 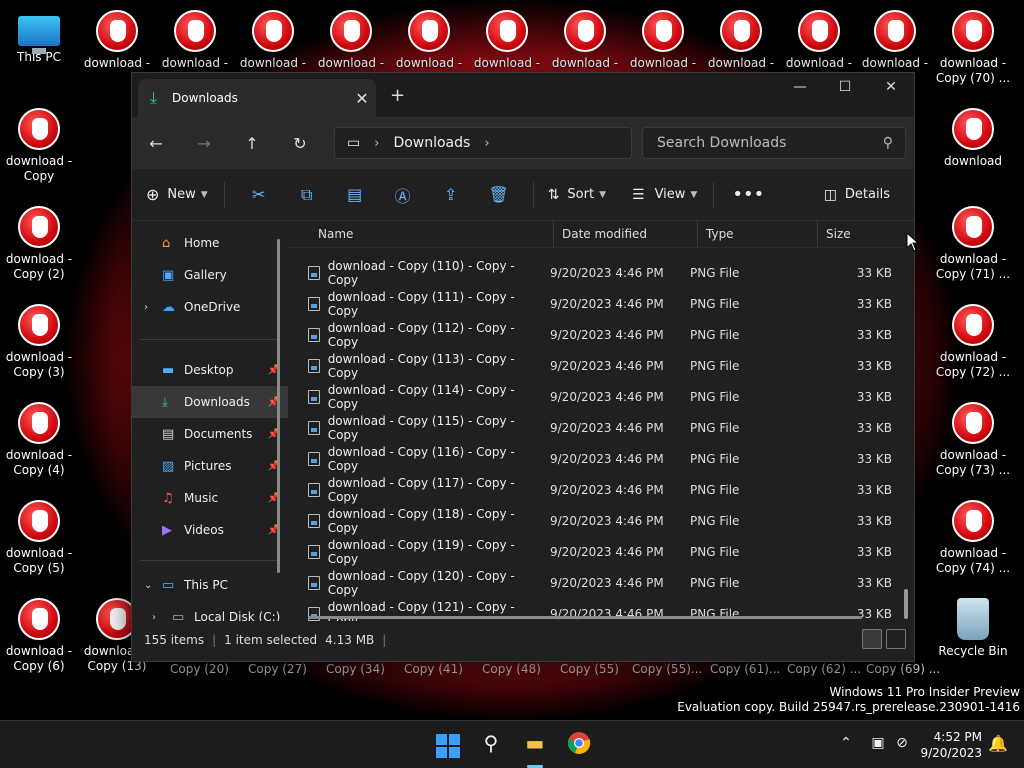 I want to click on new-button: ⊕ New ▼, so click(x=177, y=194).